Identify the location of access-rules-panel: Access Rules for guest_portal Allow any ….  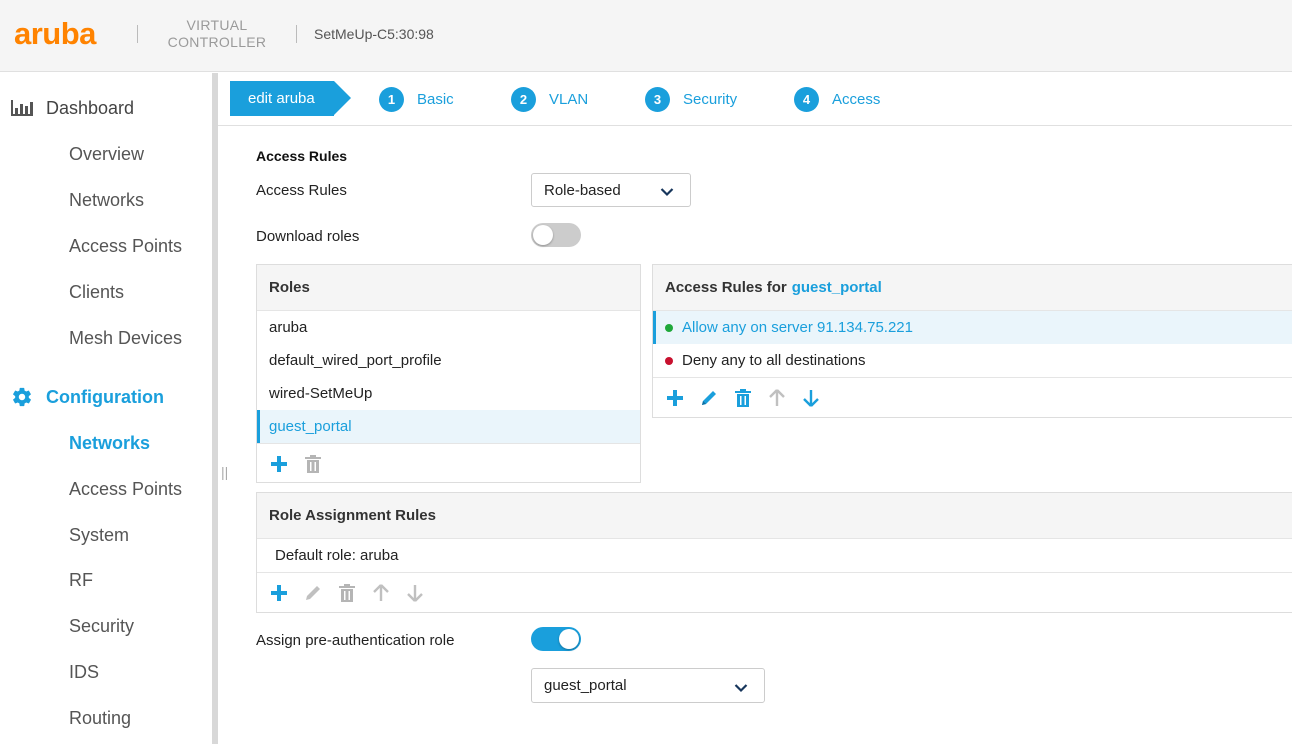
(972, 341).